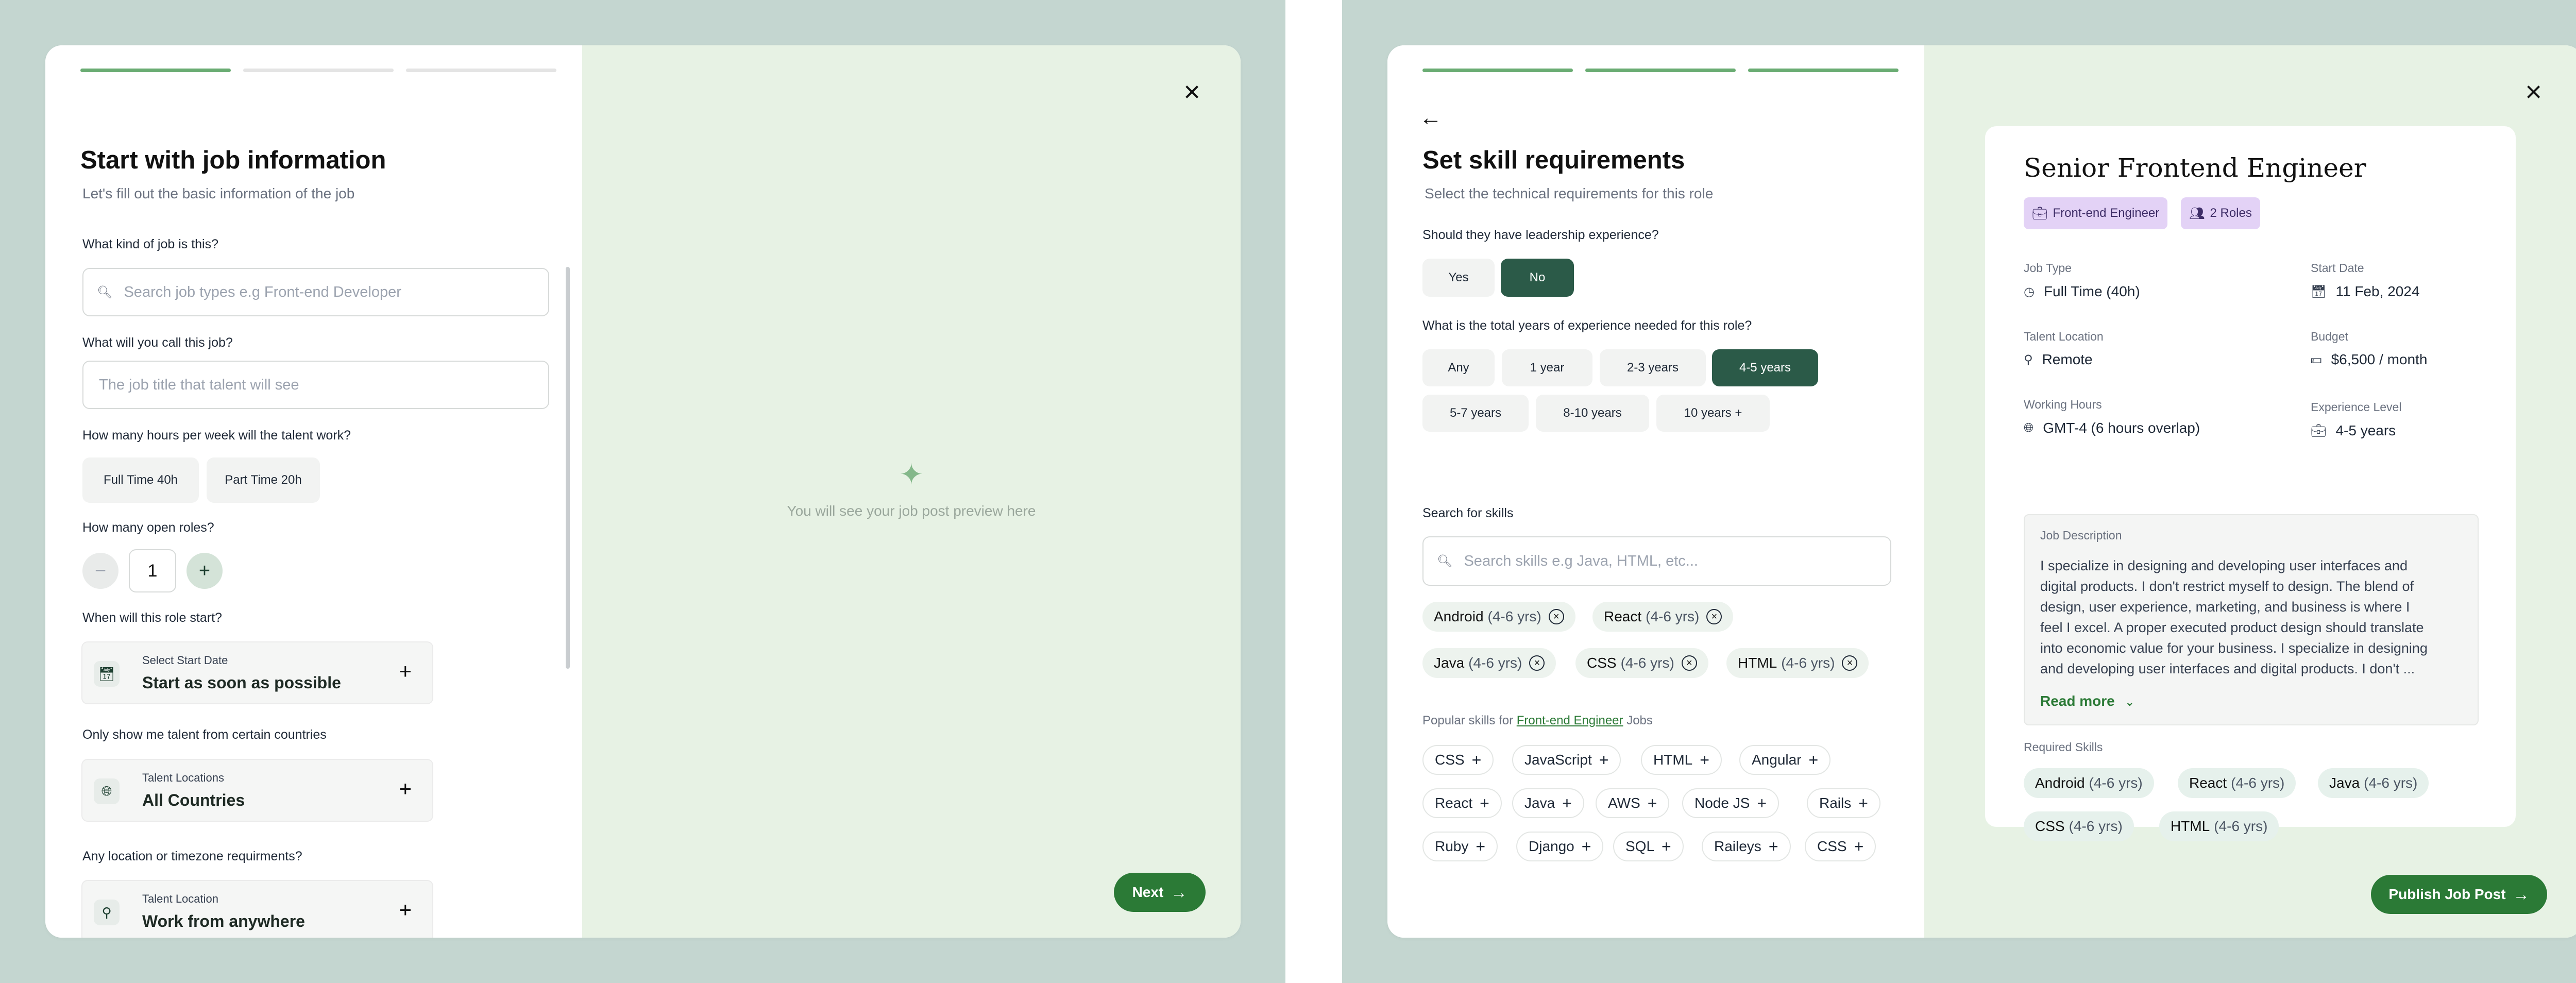 The height and width of the screenshot is (983, 2576). I want to click on experience-2-3-years-option: 2-3 years, so click(1653, 367).